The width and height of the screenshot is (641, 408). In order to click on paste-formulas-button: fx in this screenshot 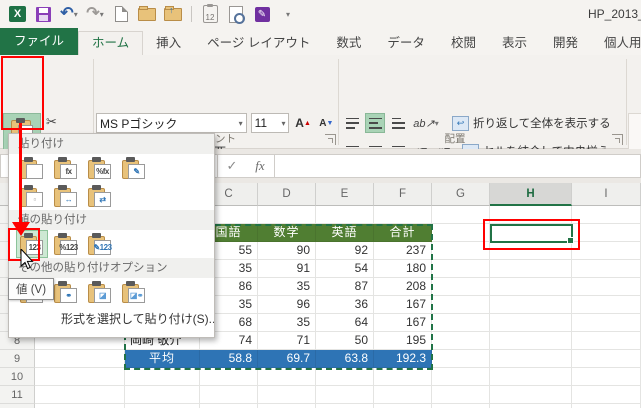, I will do `click(66, 168)`.